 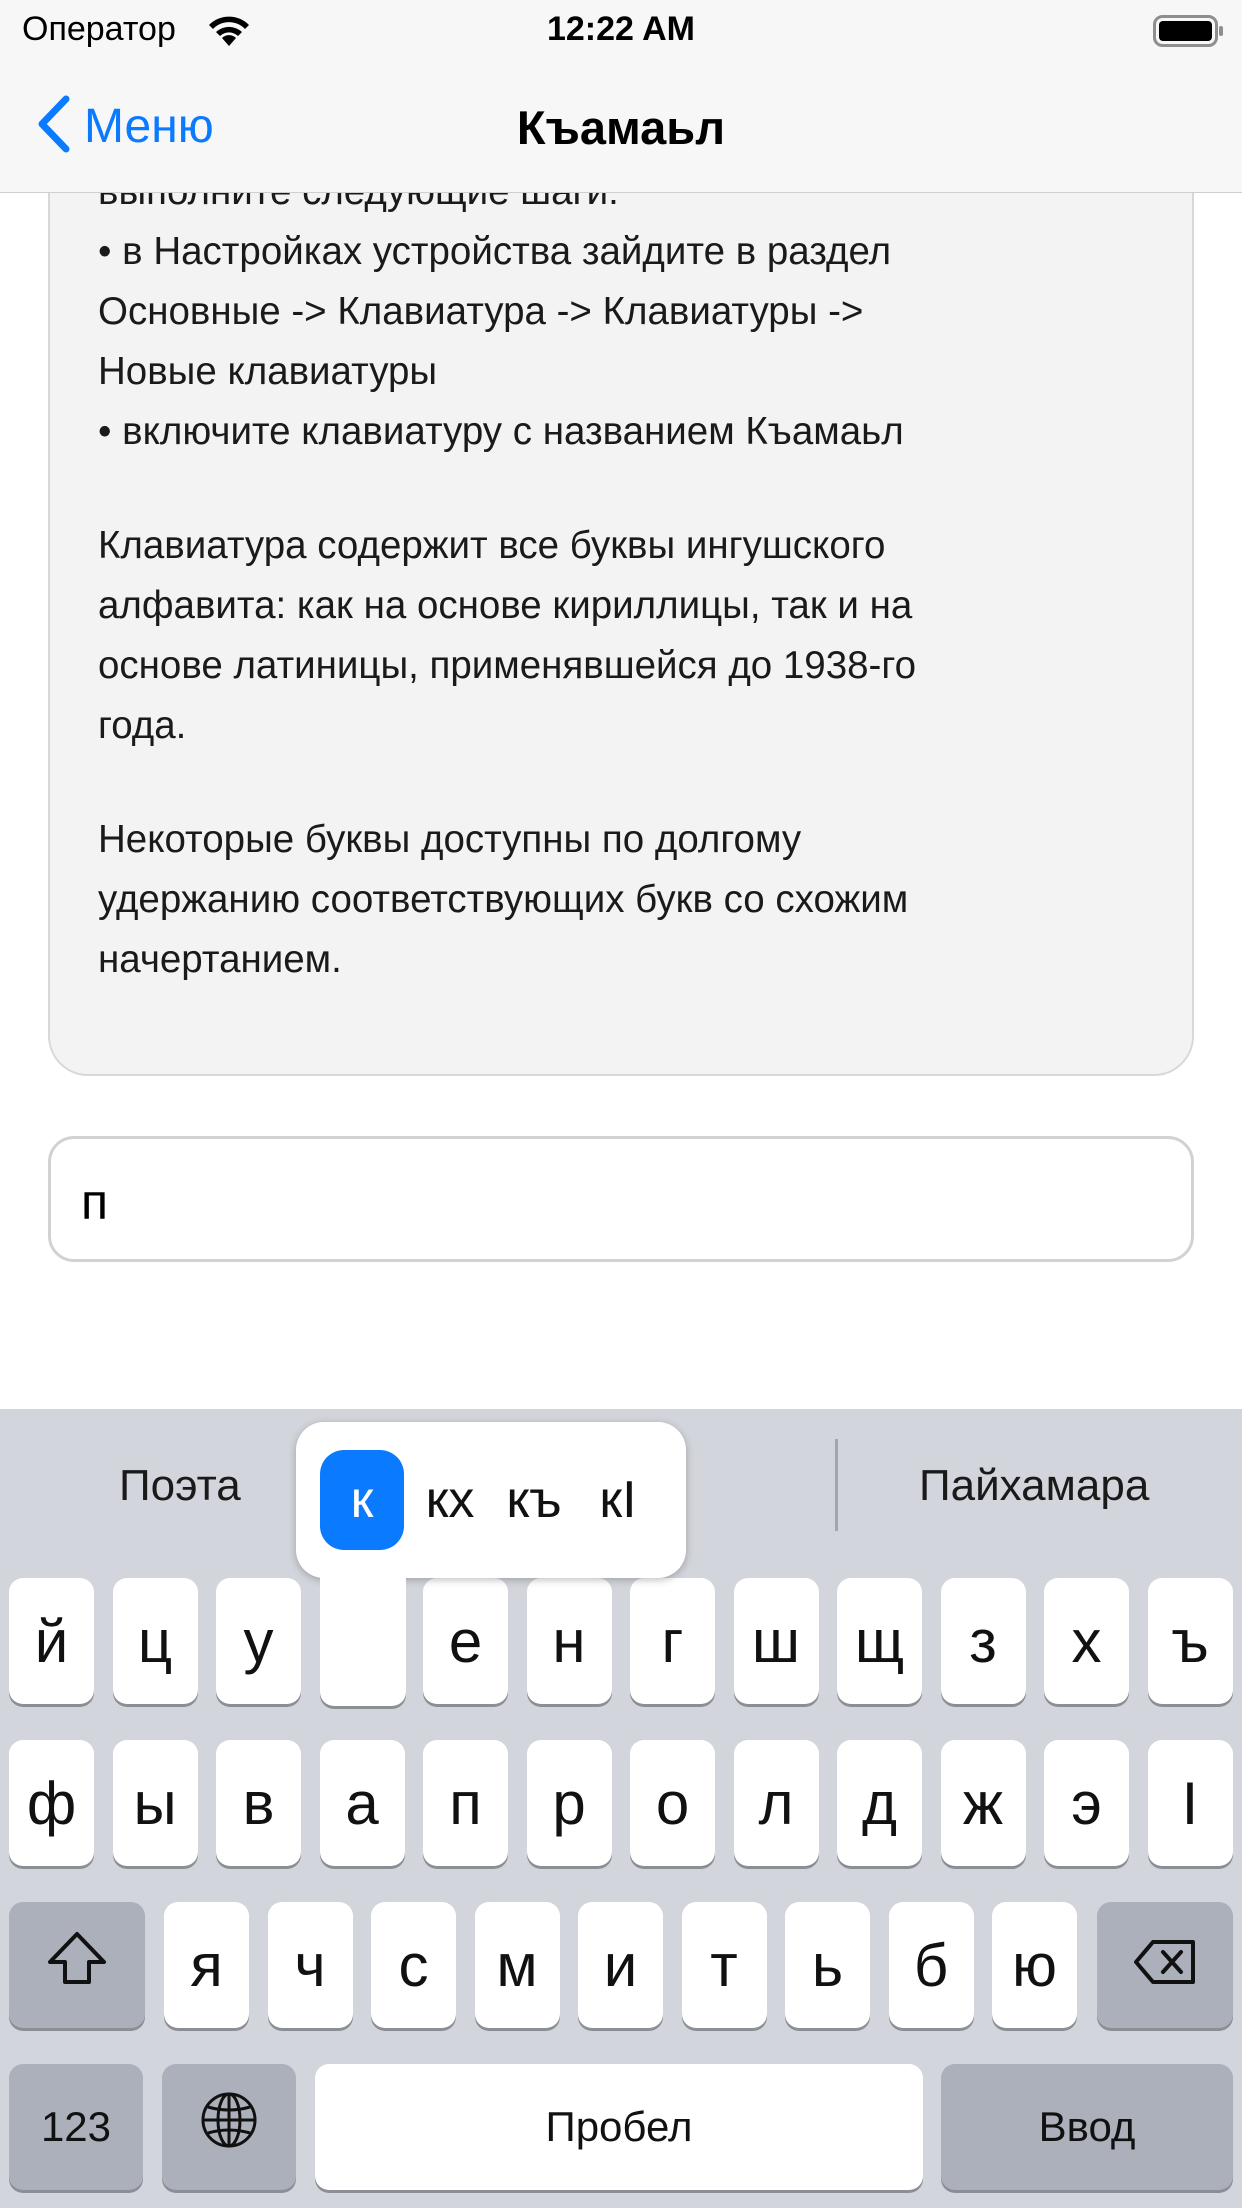 I want to click on shift-key, so click(x=77, y=1965).